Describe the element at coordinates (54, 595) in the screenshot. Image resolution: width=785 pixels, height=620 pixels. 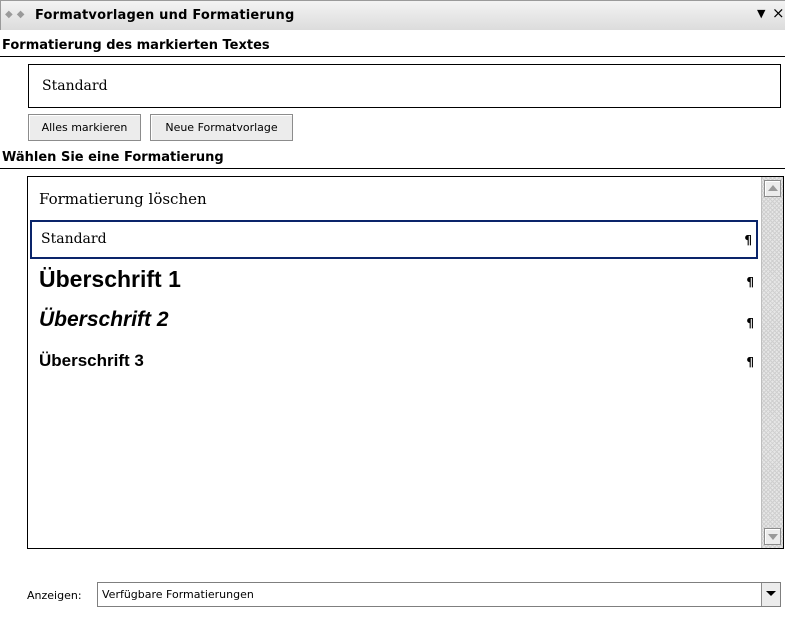
I see `show-label: Anzeigen:` at that location.